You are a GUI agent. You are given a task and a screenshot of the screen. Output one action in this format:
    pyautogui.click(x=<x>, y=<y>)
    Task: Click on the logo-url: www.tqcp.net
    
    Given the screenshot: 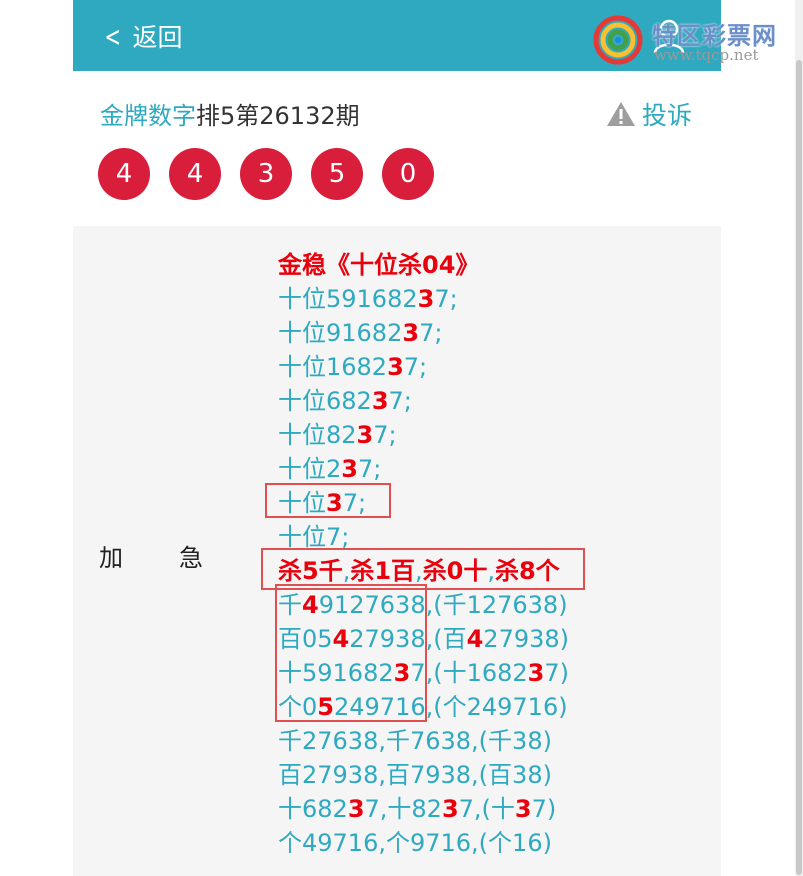 What is the action you would take?
    pyautogui.click(x=706, y=55)
    